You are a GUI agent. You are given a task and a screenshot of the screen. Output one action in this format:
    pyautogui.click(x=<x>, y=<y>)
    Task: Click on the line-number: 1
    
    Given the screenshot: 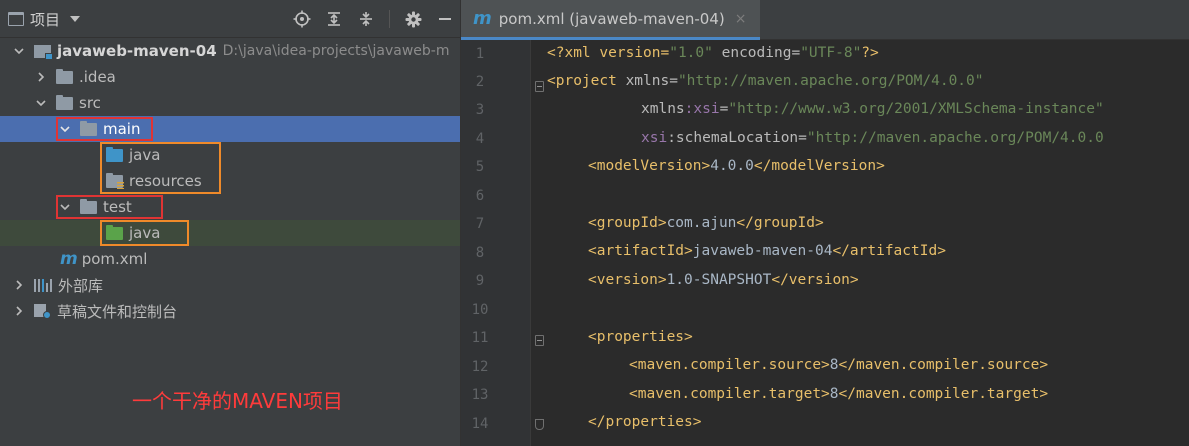 What is the action you would take?
    pyautogui.click(x=480, y=54)
    